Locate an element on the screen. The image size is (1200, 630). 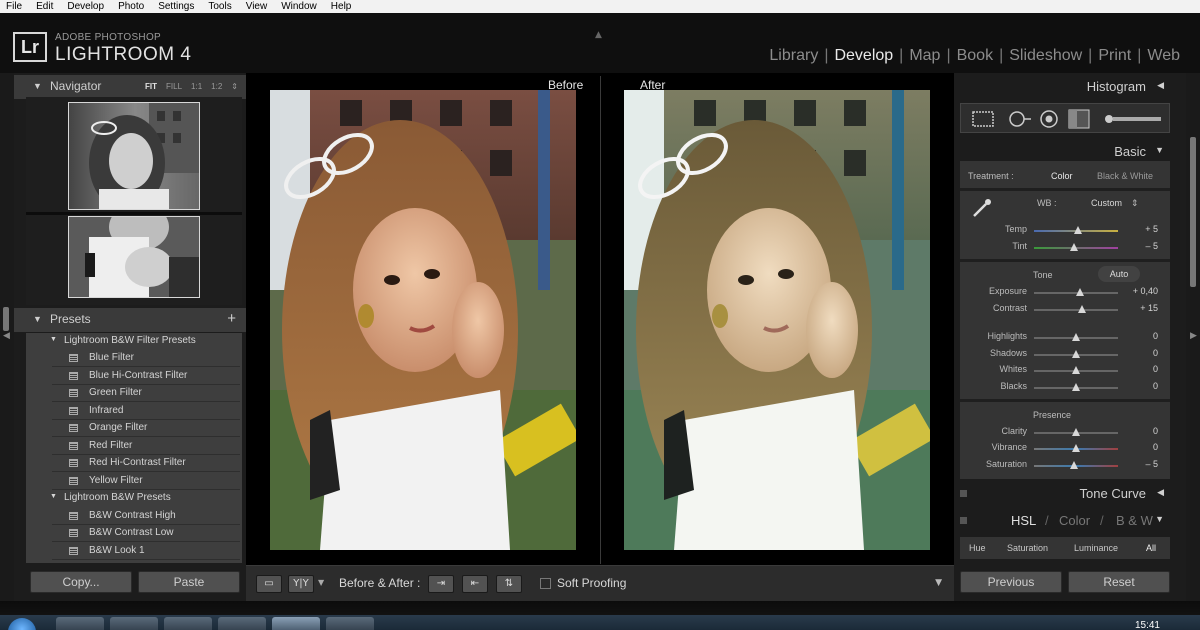
reset-button: Reset is located at coordinates (1119, 582).